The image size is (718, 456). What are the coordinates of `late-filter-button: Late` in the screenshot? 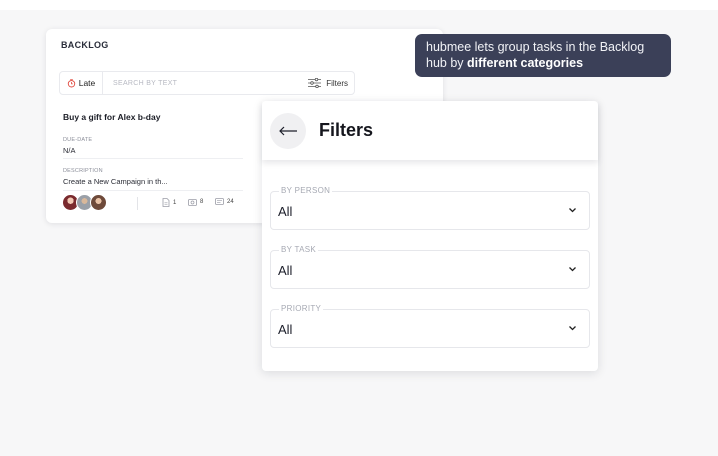 It's located at (81, 83).